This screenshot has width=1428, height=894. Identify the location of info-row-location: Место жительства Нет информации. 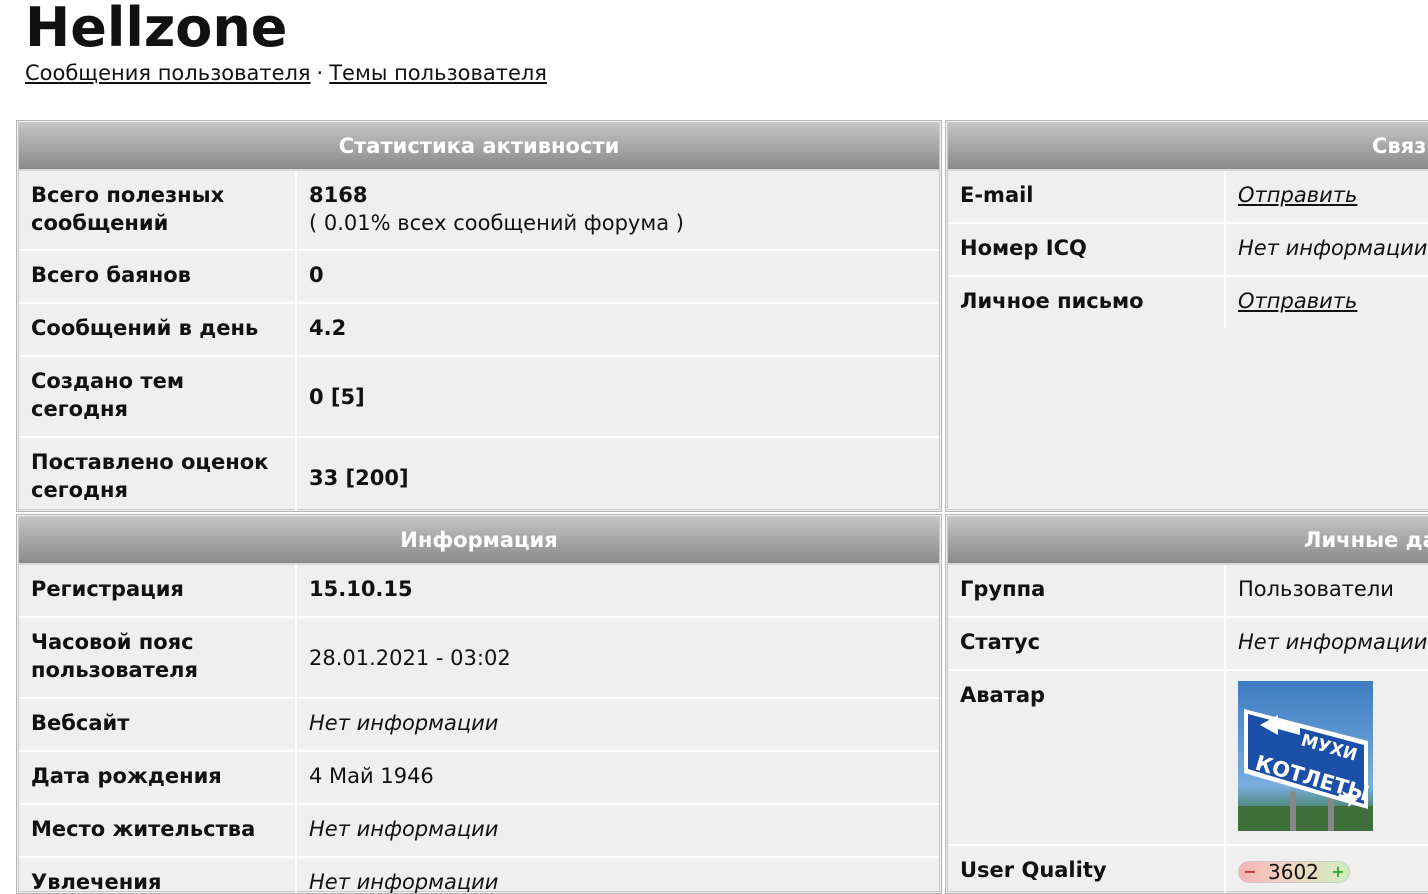
(479, 831).